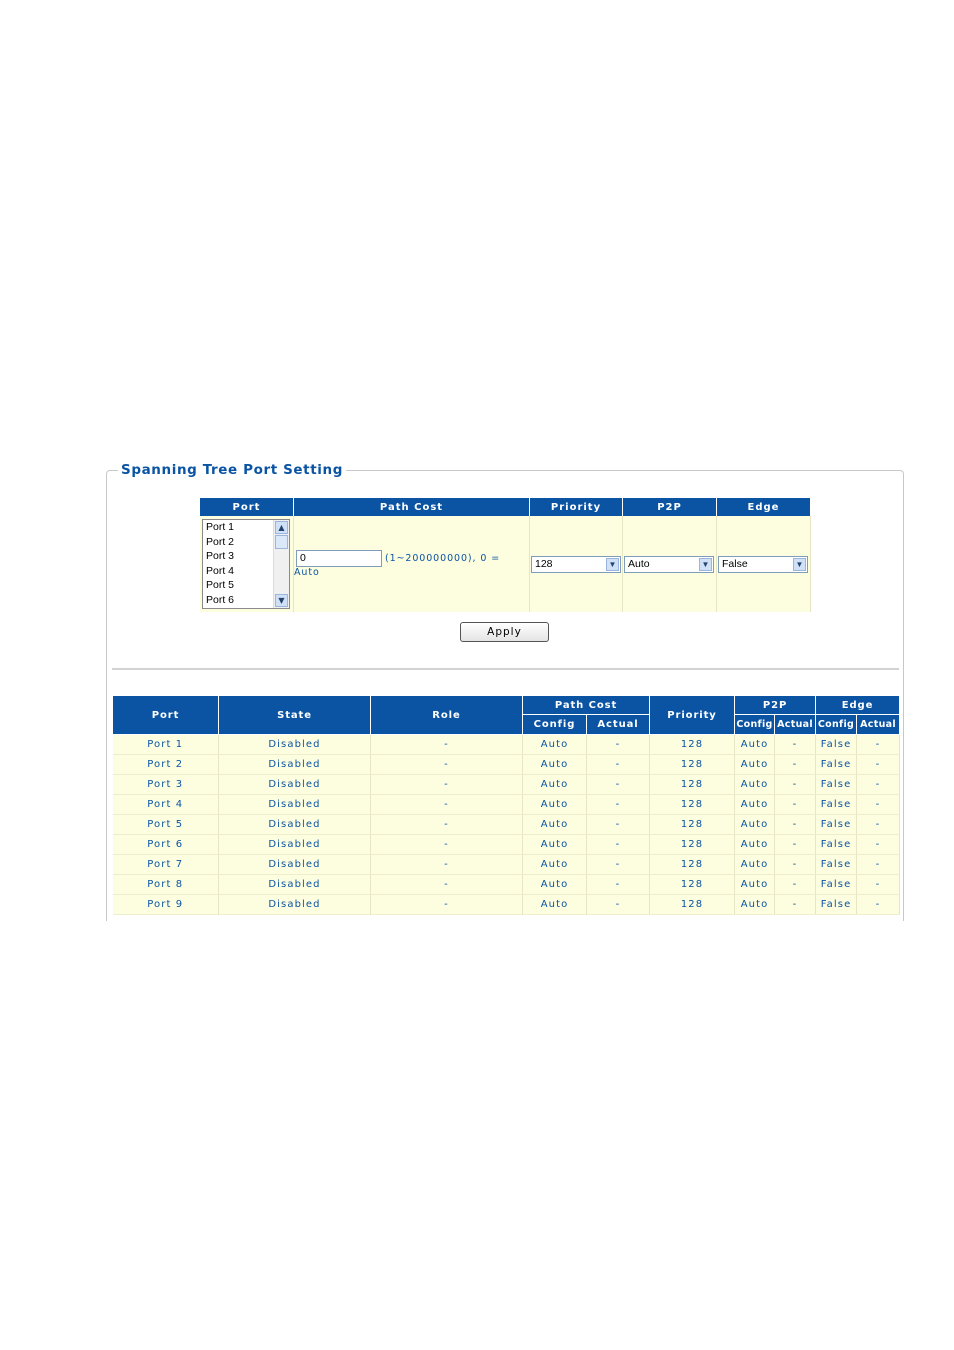  What do you see at coordinates (247, 507) in the screenshot?
I see `header-port: Port` at bounding box center [247, 507].